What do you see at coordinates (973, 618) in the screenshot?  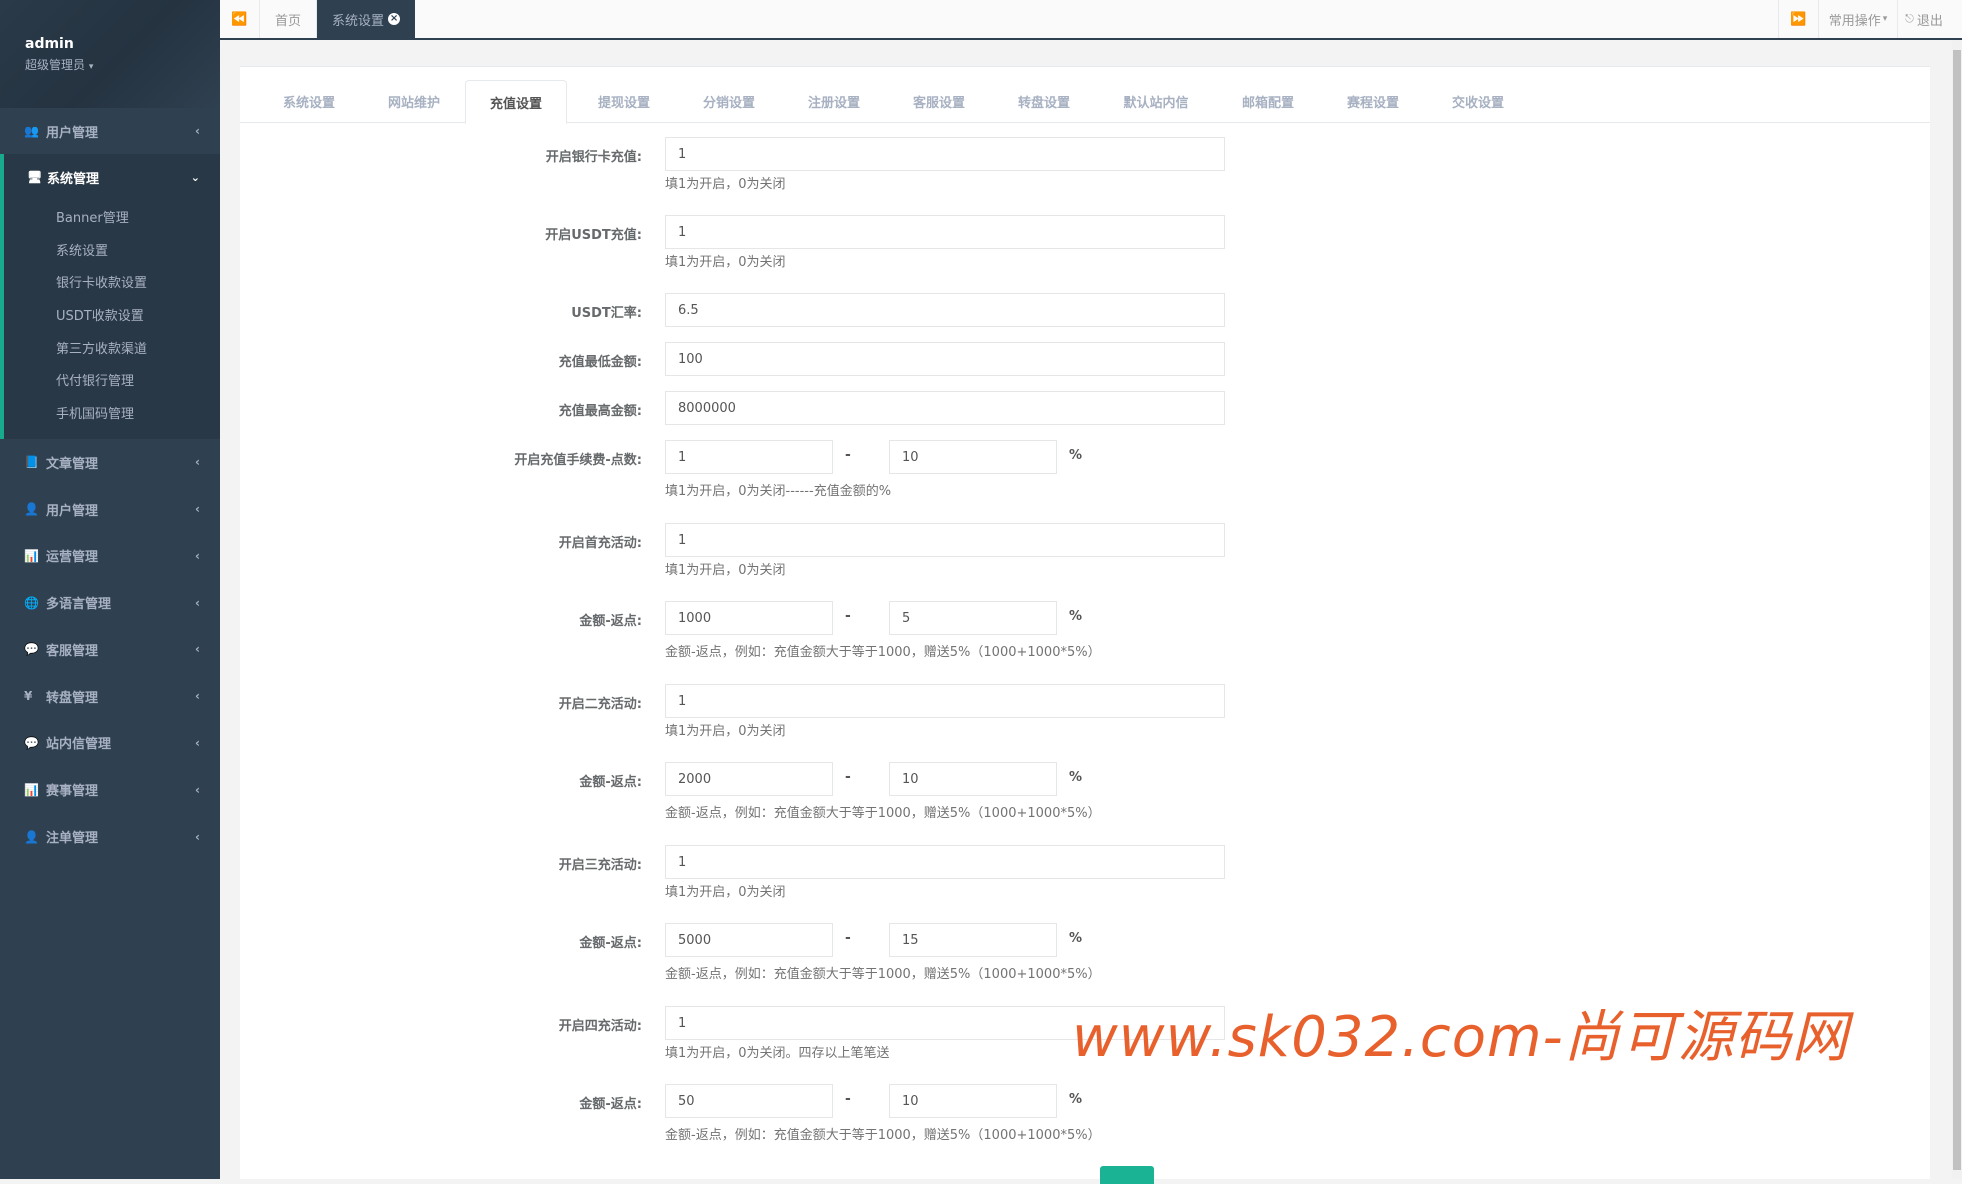 I see `first-rebate-percent-input: 5` at bounding box center [973, 618].